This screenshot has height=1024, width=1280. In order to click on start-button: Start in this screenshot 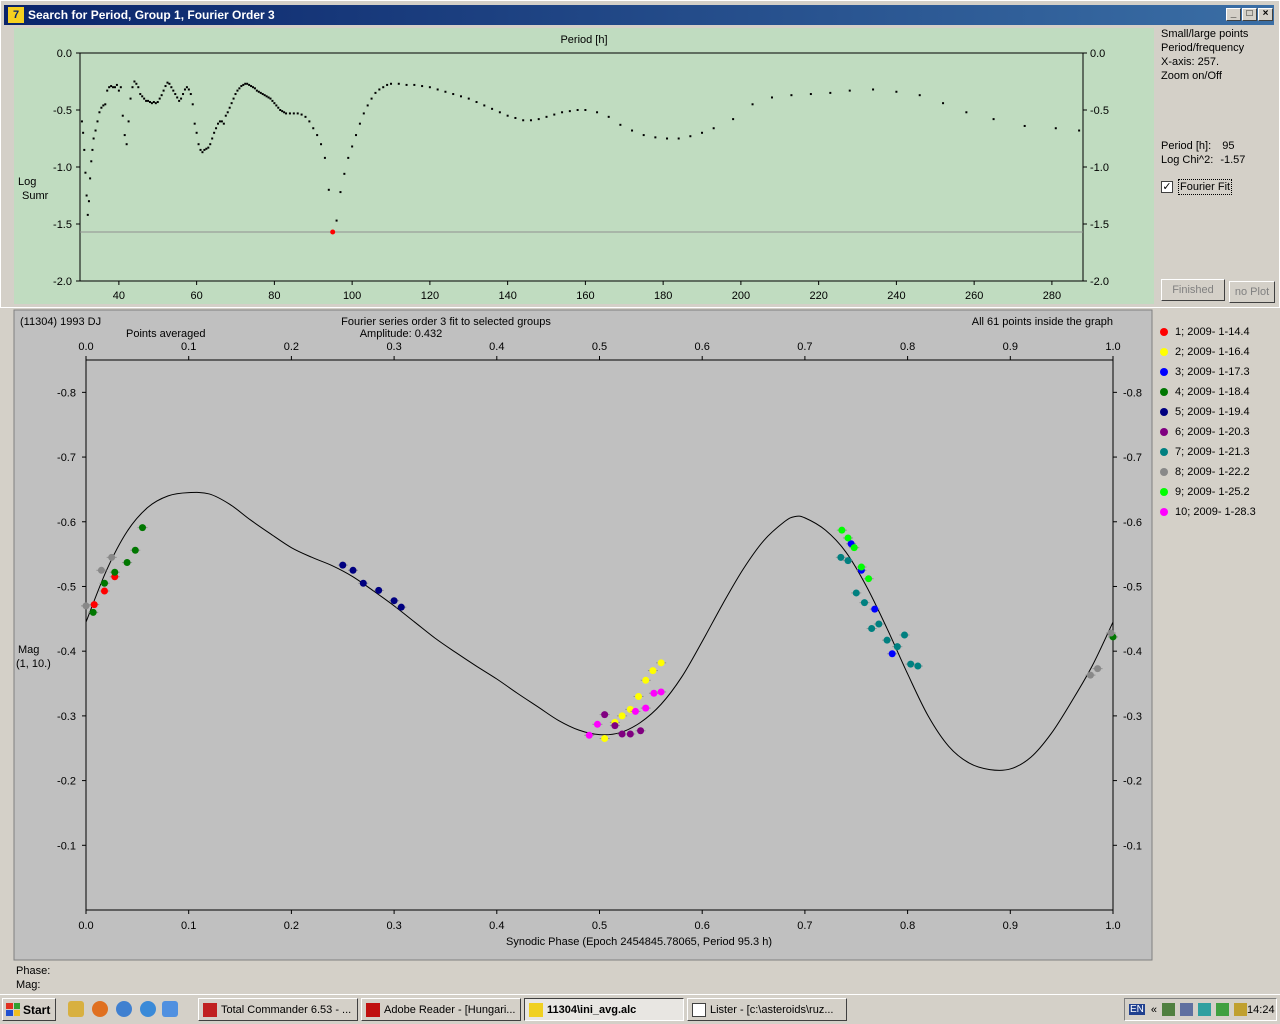, I will do `click(29, 1009)`.